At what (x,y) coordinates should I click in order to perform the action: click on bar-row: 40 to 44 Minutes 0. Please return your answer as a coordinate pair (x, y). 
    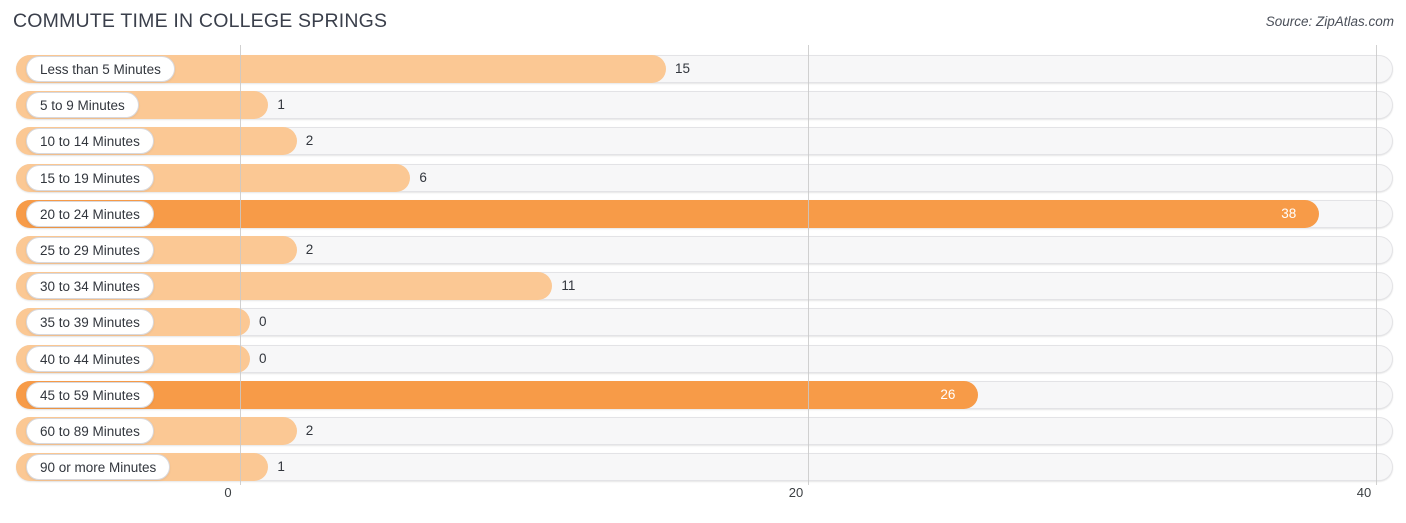
    Looking at the image, I should click on (704, 358).